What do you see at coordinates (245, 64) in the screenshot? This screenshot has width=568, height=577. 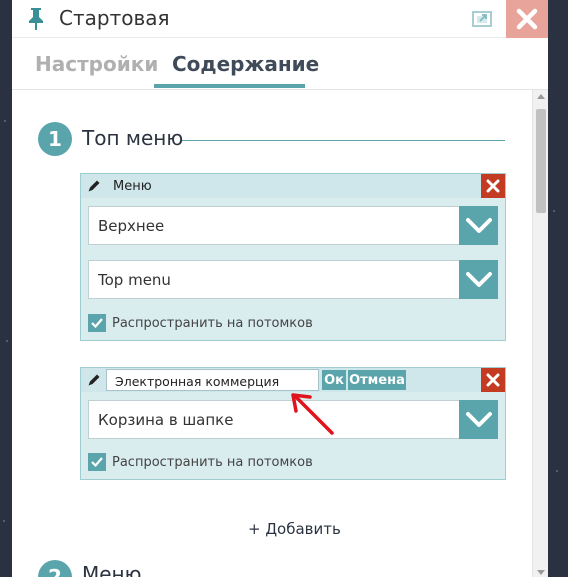 I see `tab-content: Содержание` at bounding box center [245, 64].